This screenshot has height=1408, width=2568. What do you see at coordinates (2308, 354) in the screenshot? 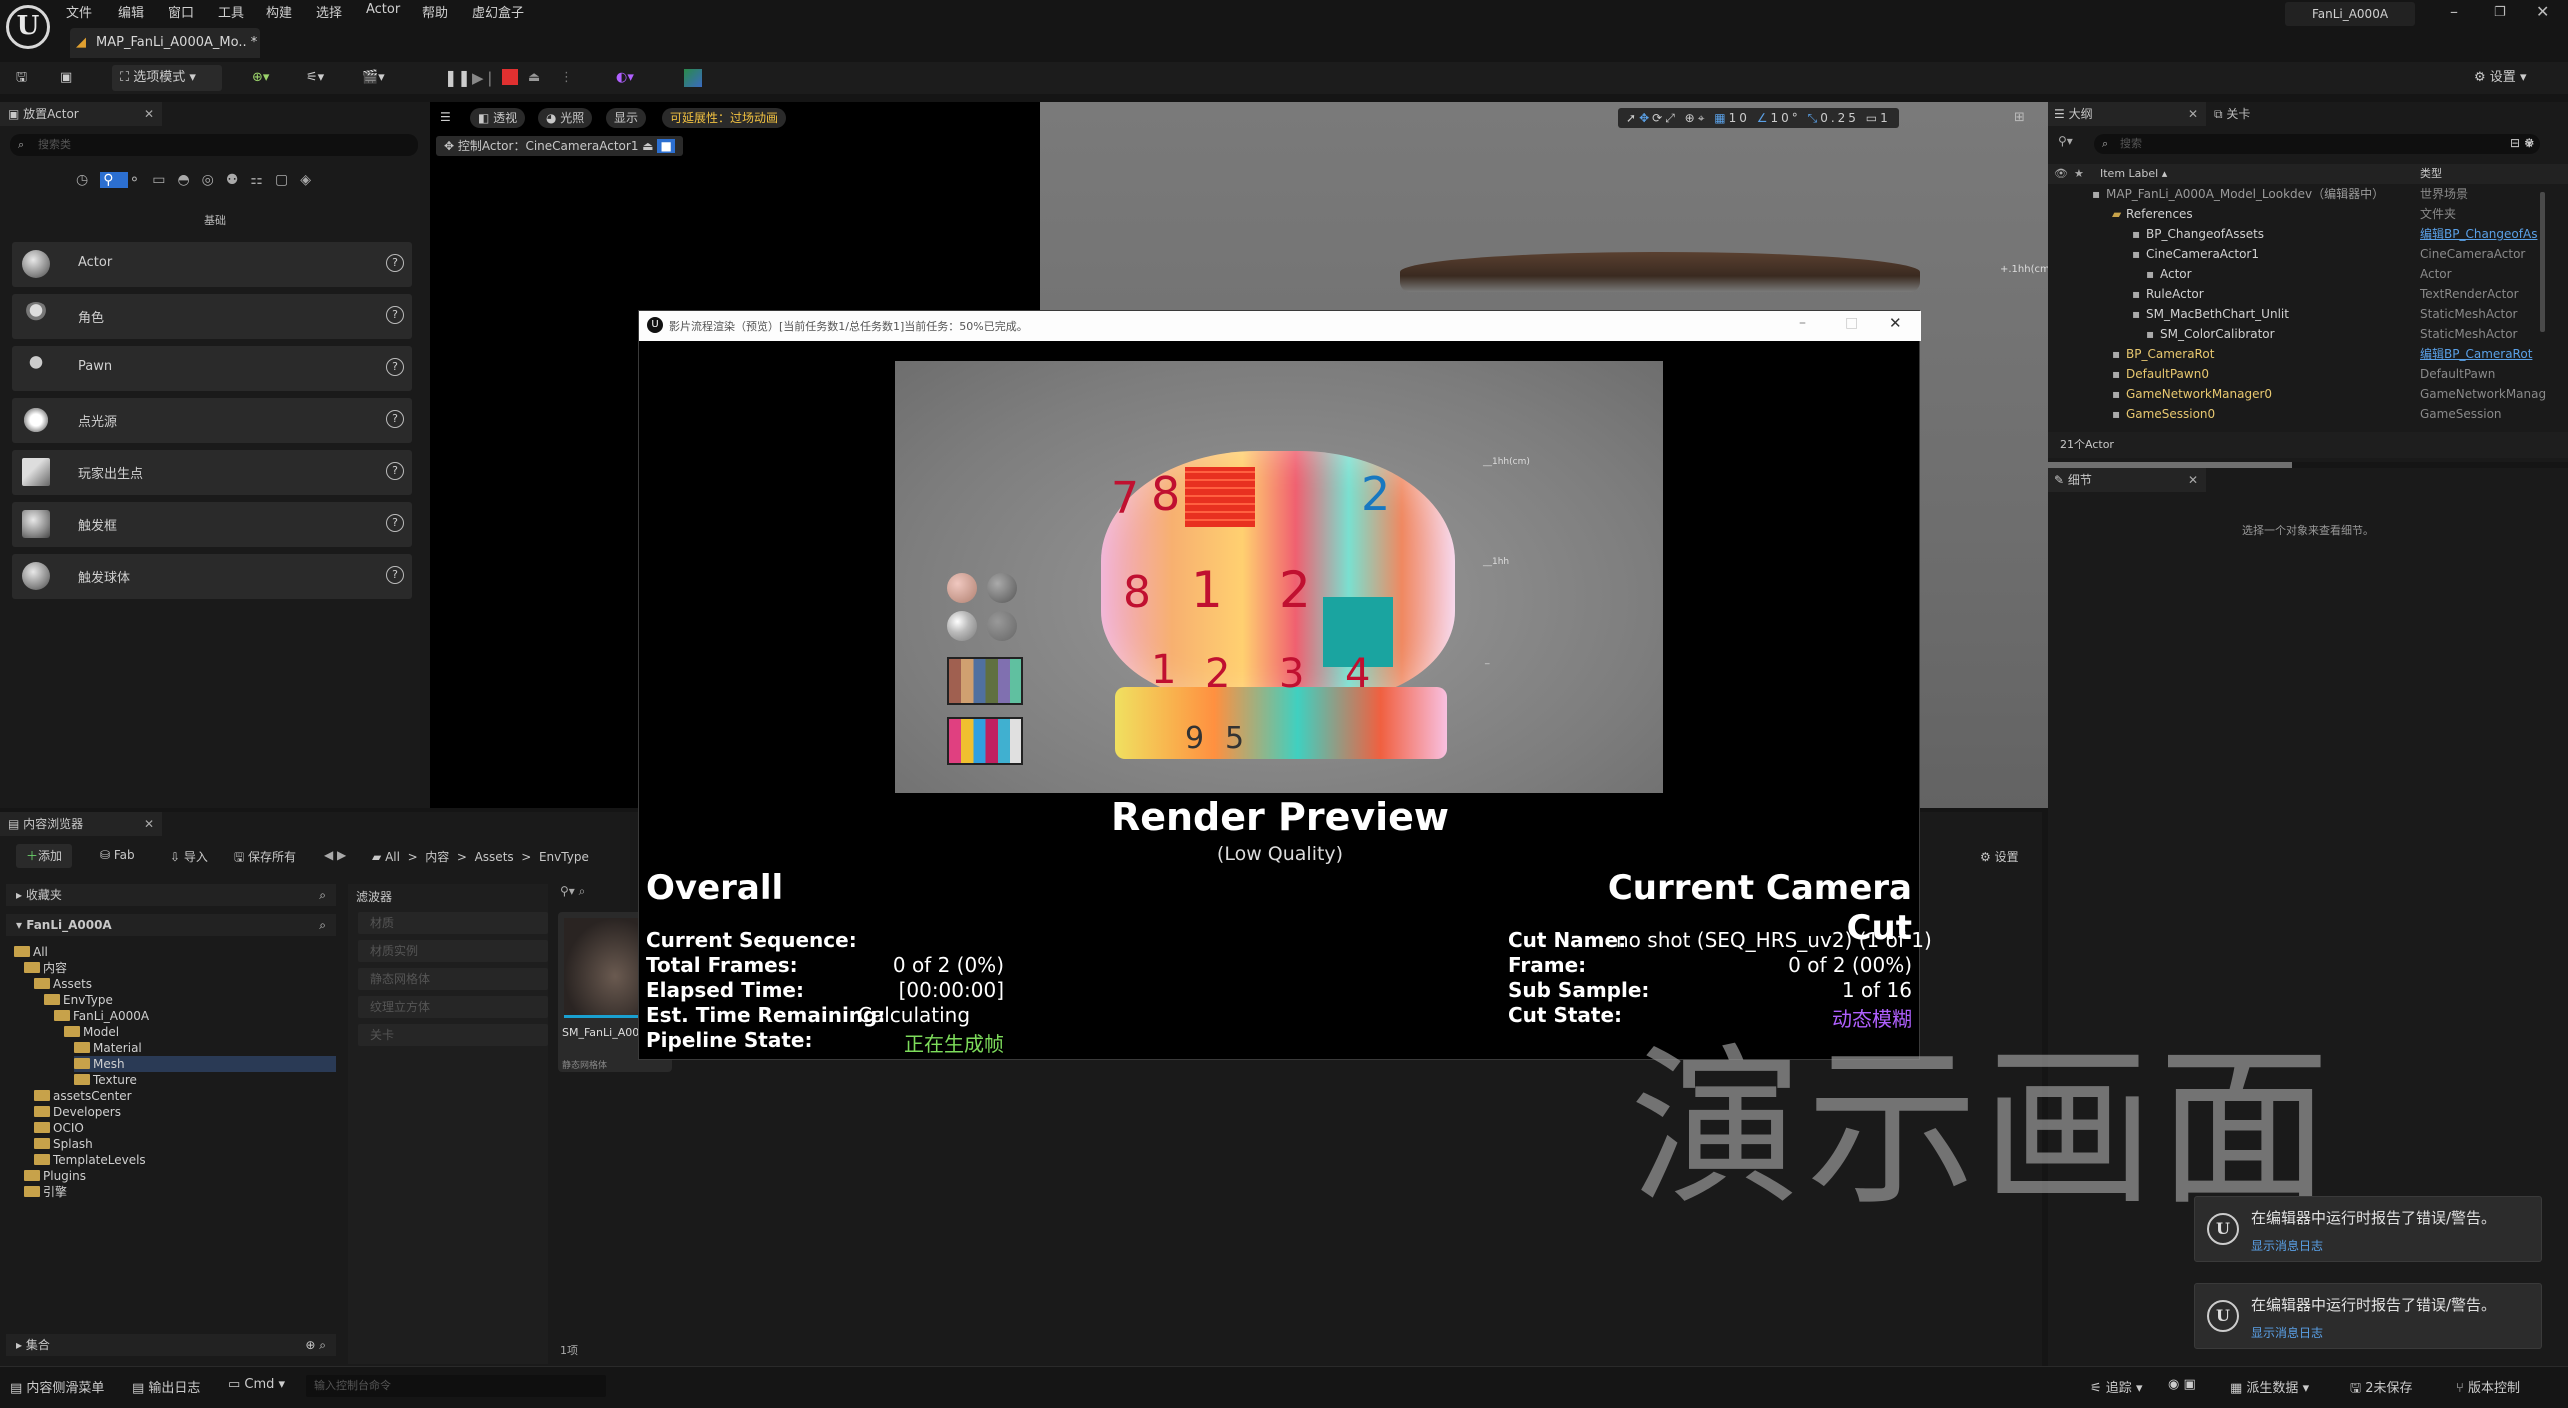
I see `outliner-row: ▪ BP_CameraRot 编辑BP_CameraRot` at bounding box center [2308, 354].